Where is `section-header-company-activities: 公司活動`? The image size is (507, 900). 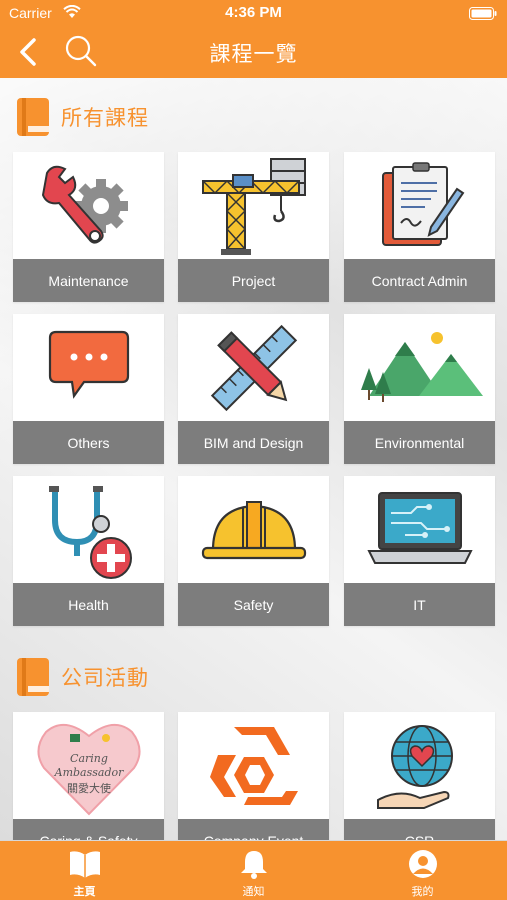
section-header-company-activities: 公司活動 is located at coordinates (81, 677).